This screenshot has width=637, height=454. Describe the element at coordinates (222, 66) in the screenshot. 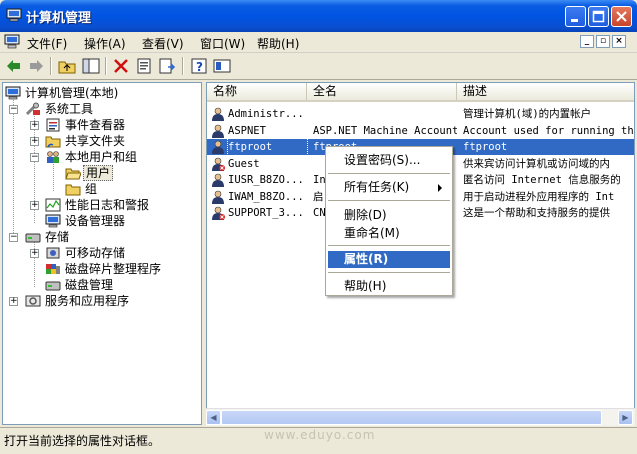

I see `console-icon` at that location.